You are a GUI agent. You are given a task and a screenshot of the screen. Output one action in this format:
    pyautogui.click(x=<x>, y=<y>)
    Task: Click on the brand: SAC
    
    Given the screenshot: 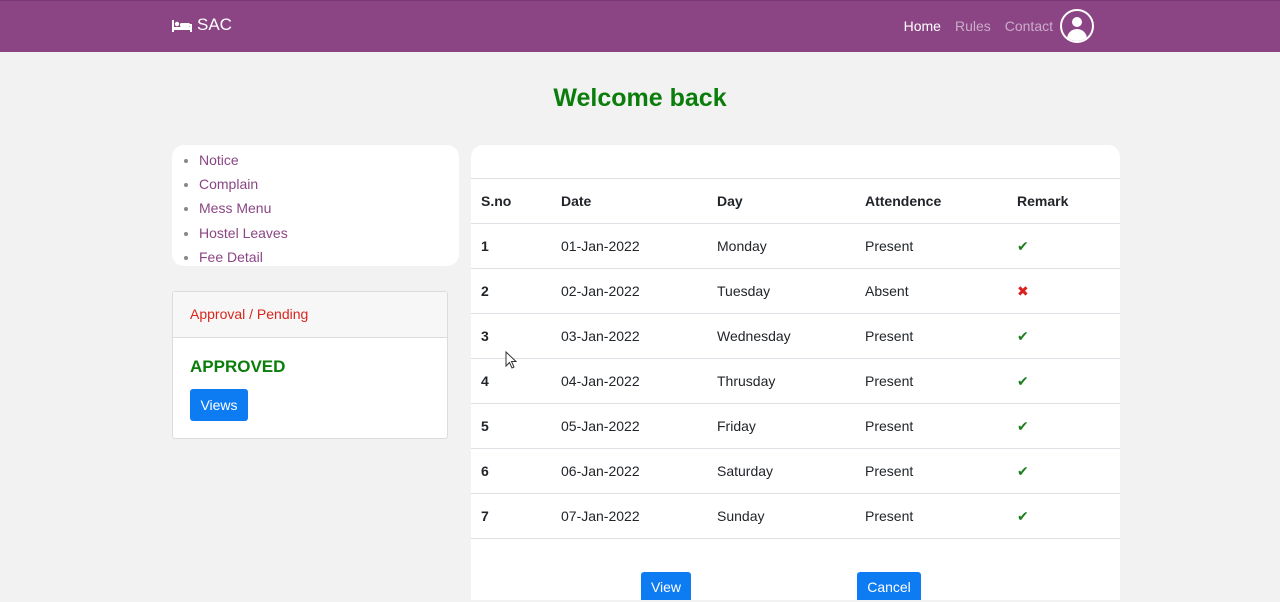 What is the action you would take?
    pyautogui.click(x=202, y=25)
    